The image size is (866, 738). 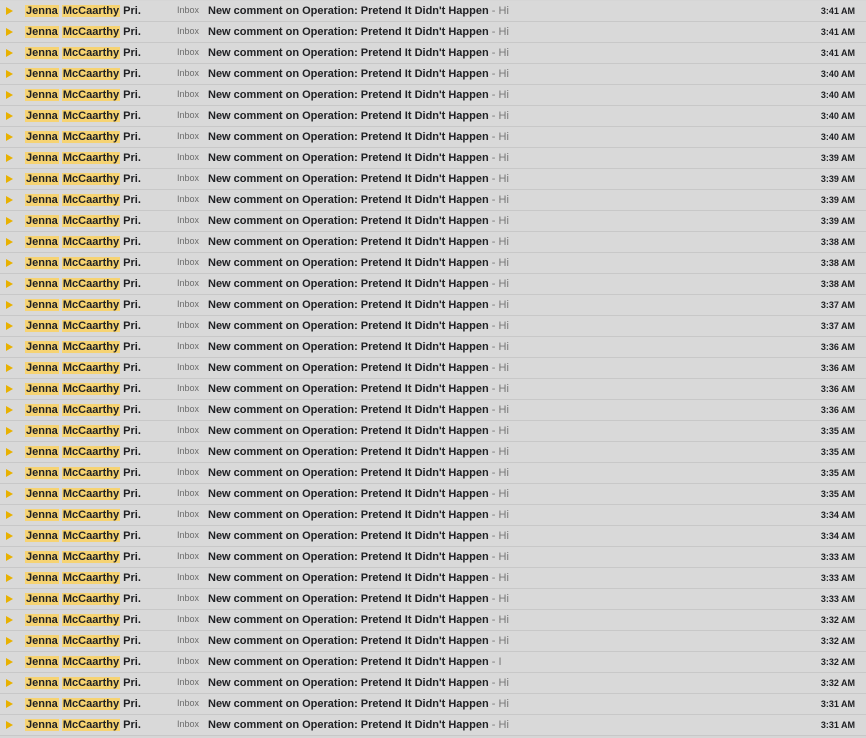 What do you see at coordinates (837, 11) in the screenshot?
I see `email-time: 3:41 AM` at bounding box center [837, 11].